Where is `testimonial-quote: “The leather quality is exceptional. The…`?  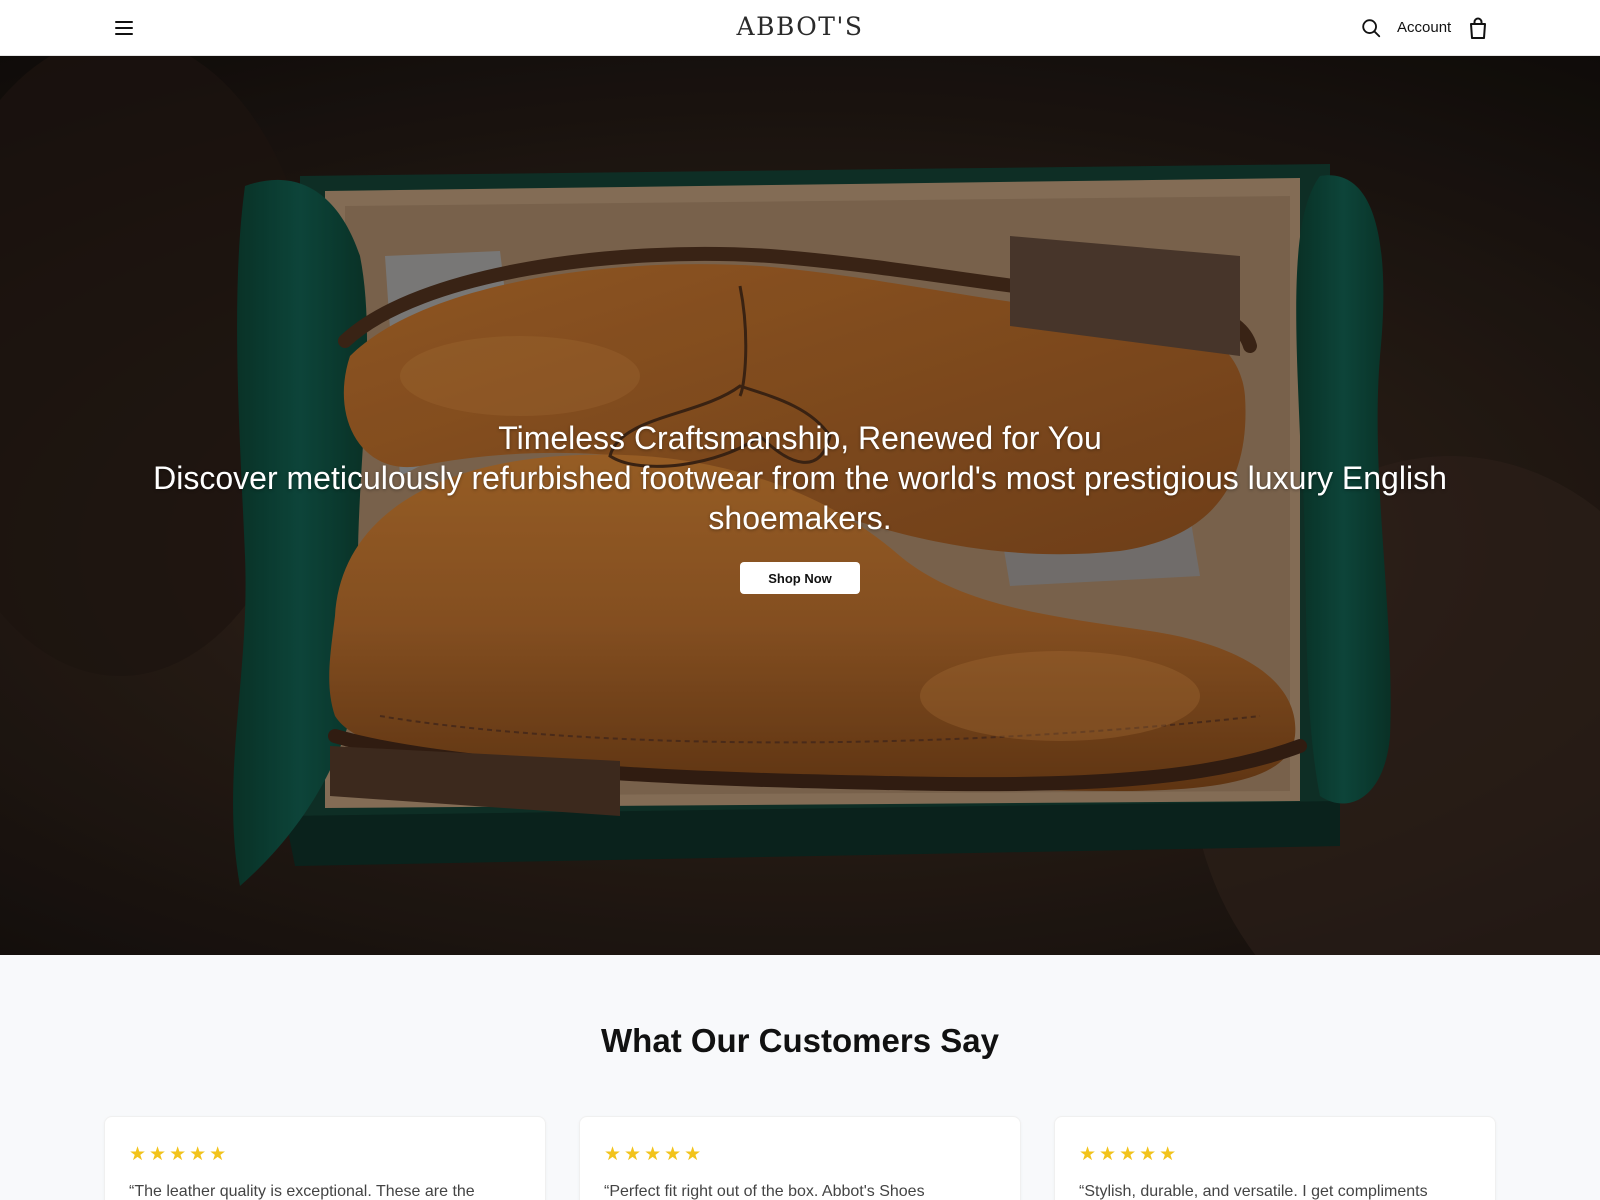
testimonial-quote: “The leather quality is exceptional. The… is located at coordinates (302, 1191).